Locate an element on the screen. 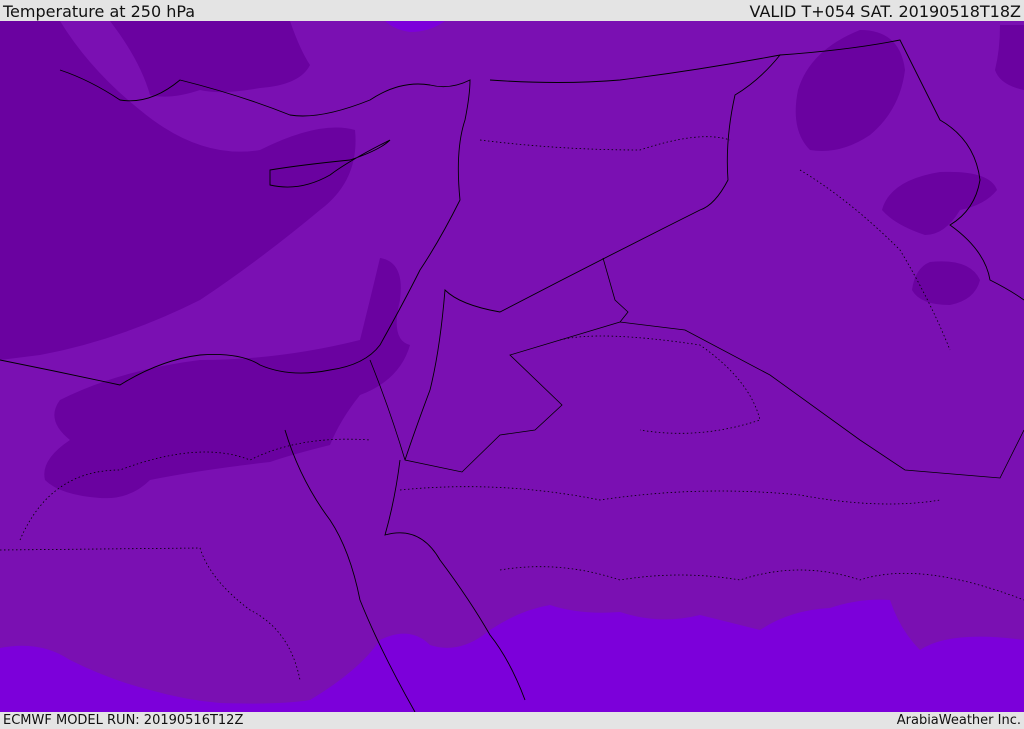 The height and width of the screenshot is (729, 1024). model-run: ECMWF MODEL RUN: 20190516T12Z is located at coordinates (123, 720).